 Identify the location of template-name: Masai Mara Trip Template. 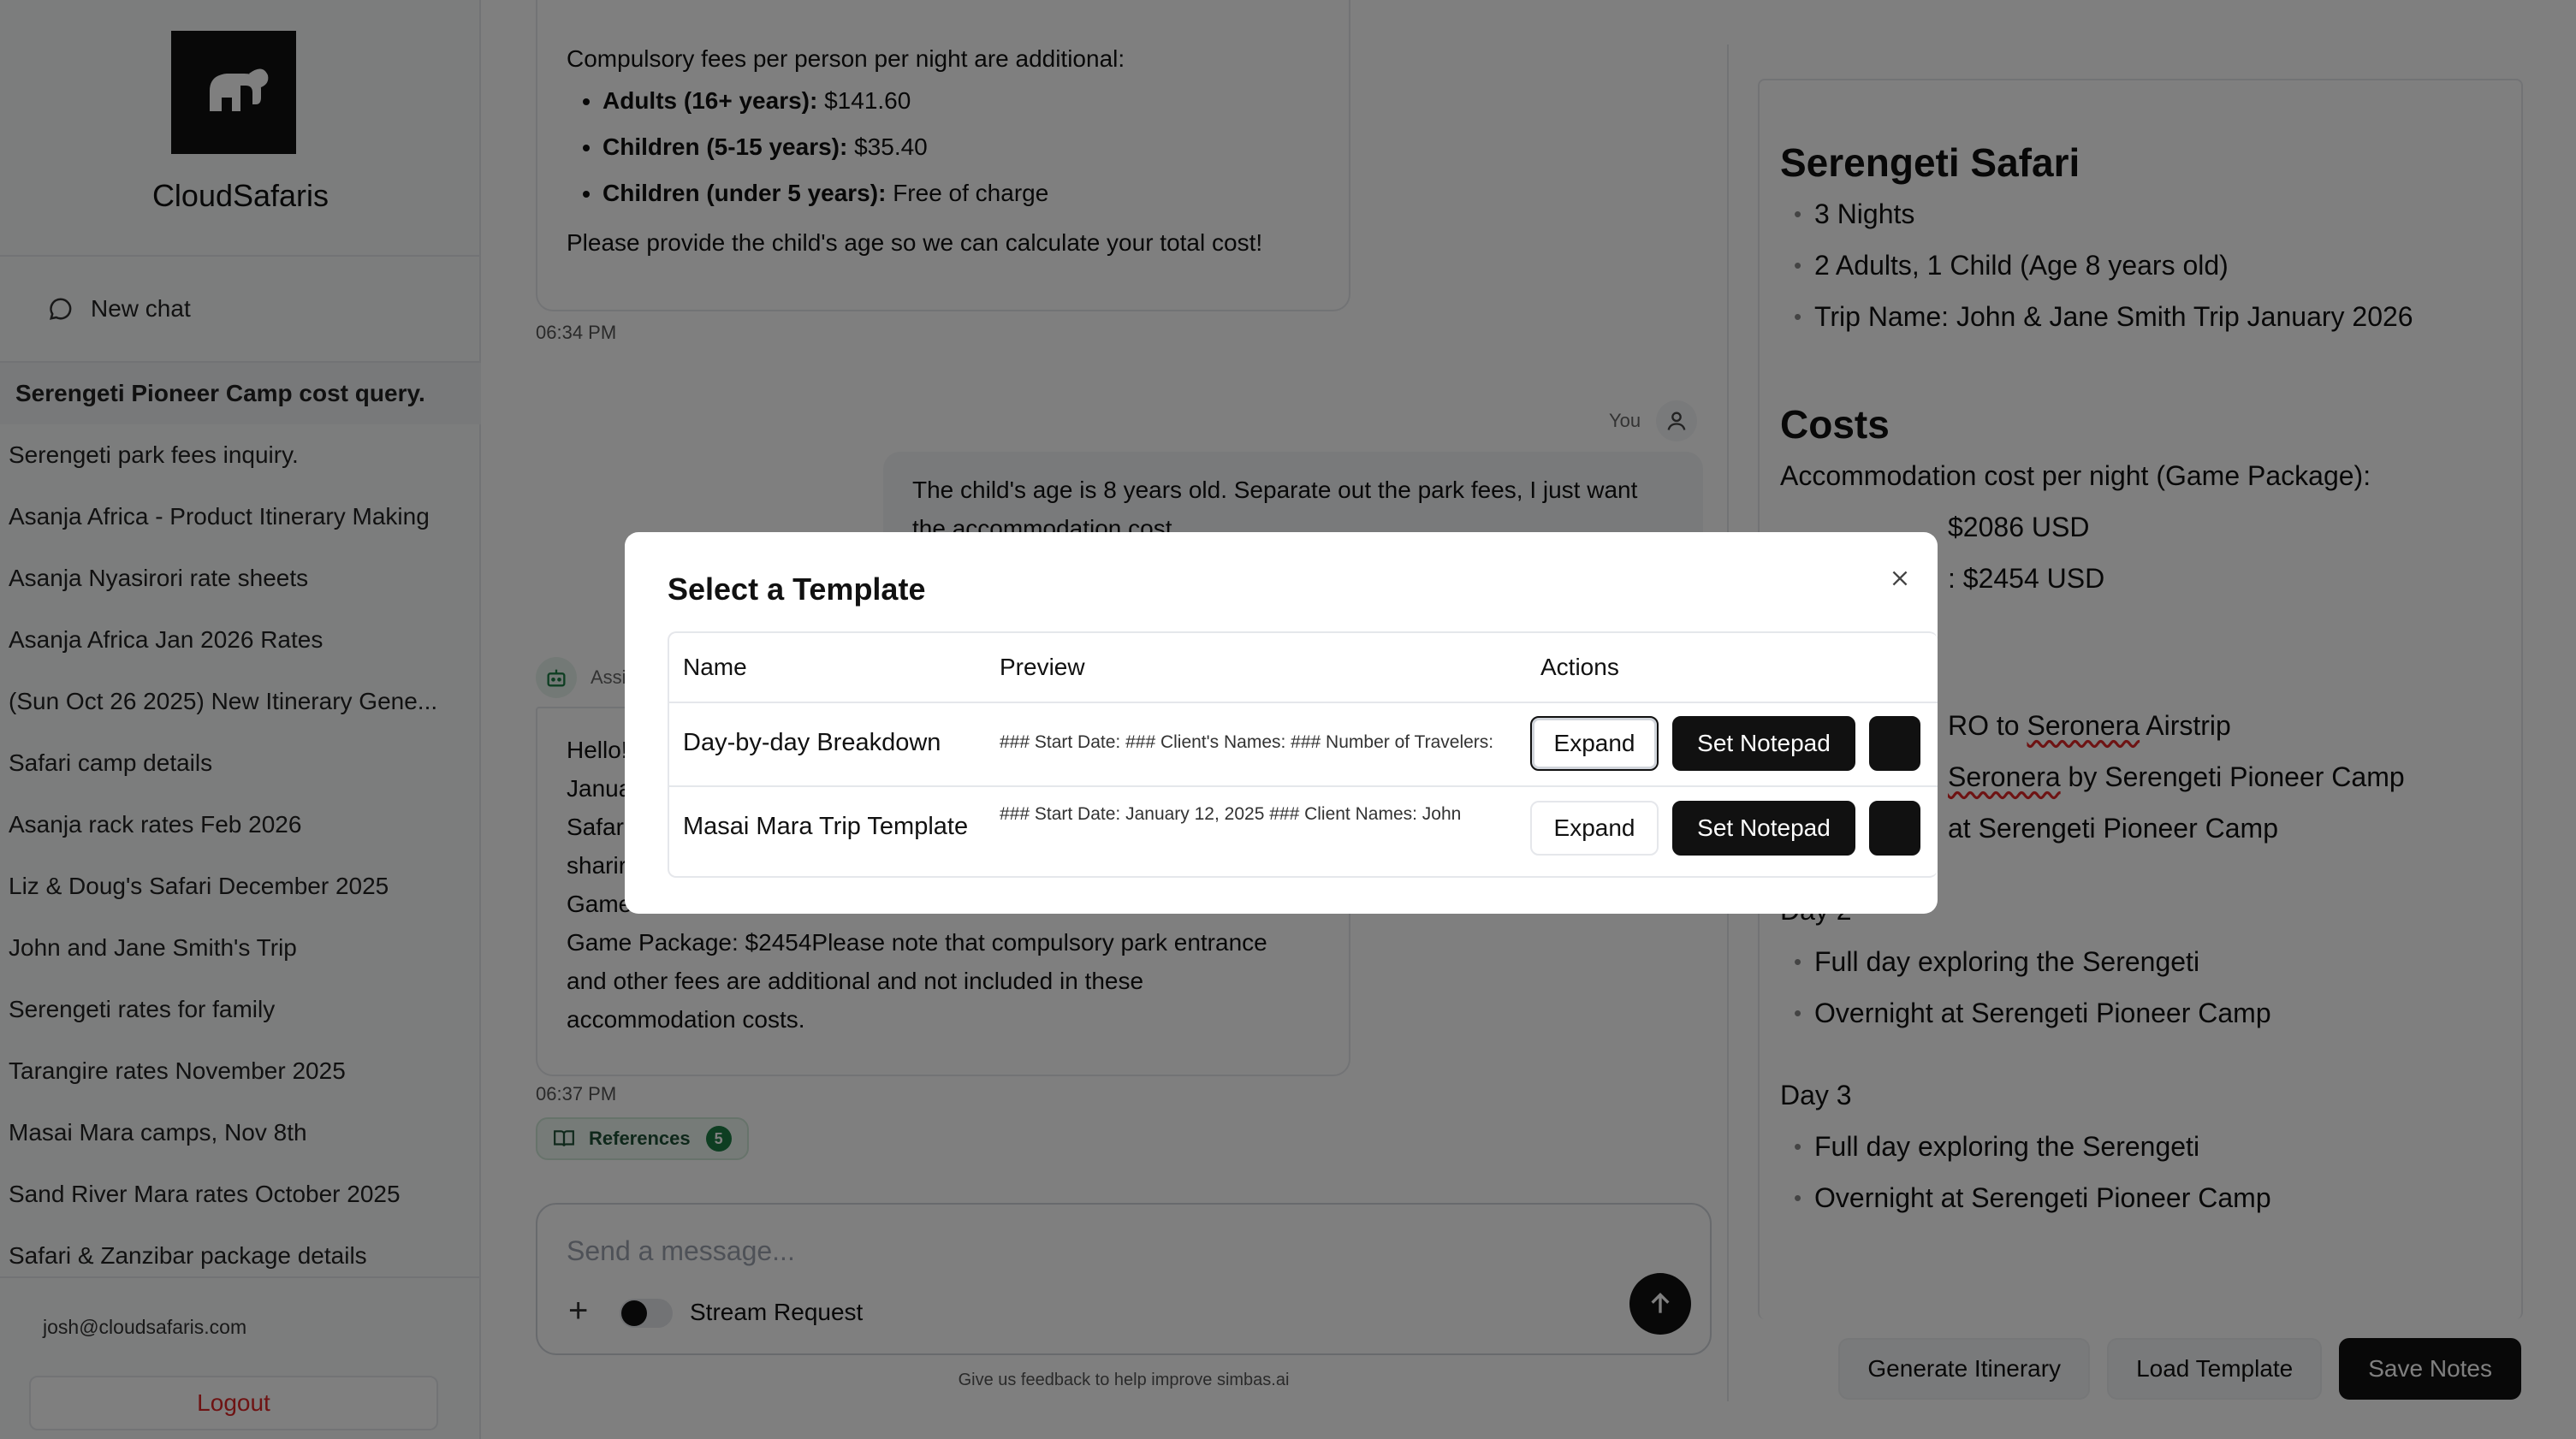
(826, 826).